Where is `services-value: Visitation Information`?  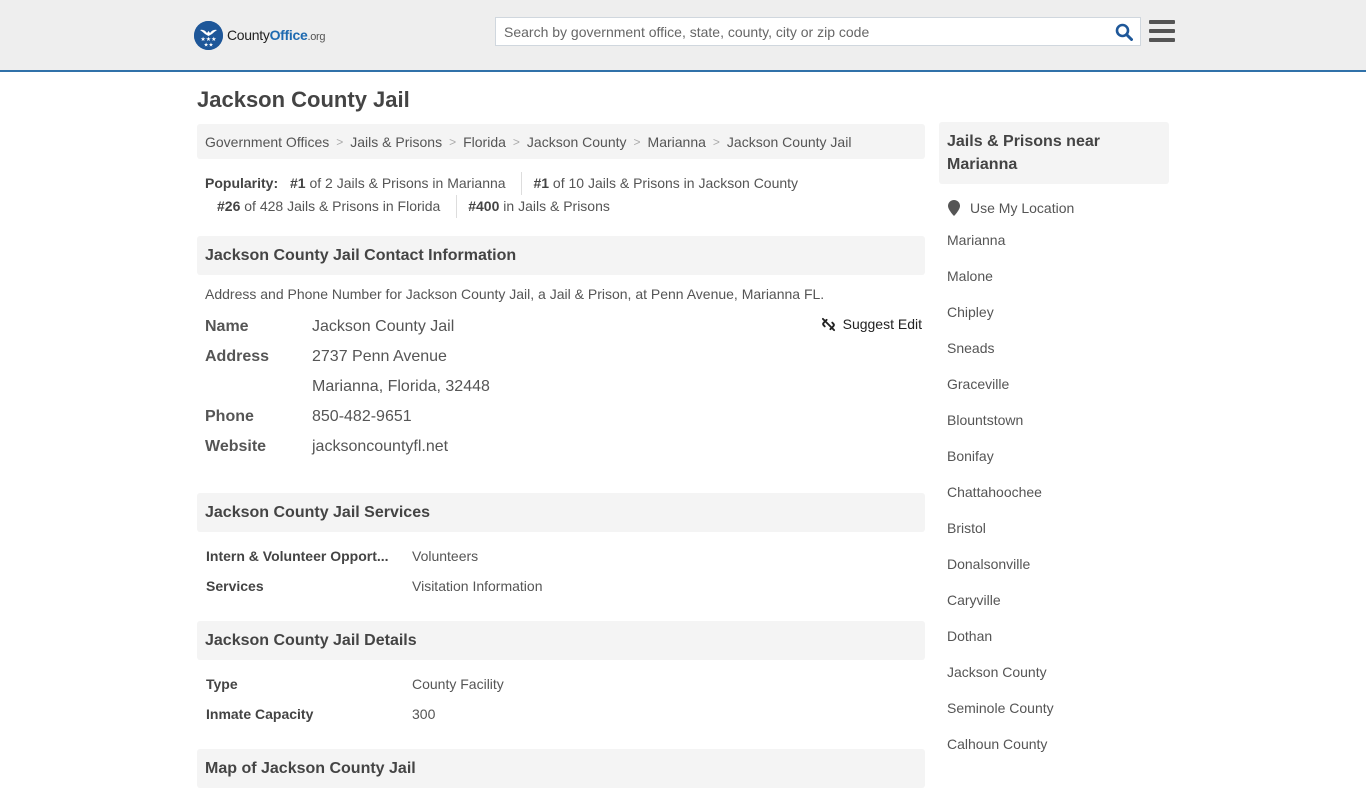 services-value: Visitation Information is located at coordinates (477, 586).